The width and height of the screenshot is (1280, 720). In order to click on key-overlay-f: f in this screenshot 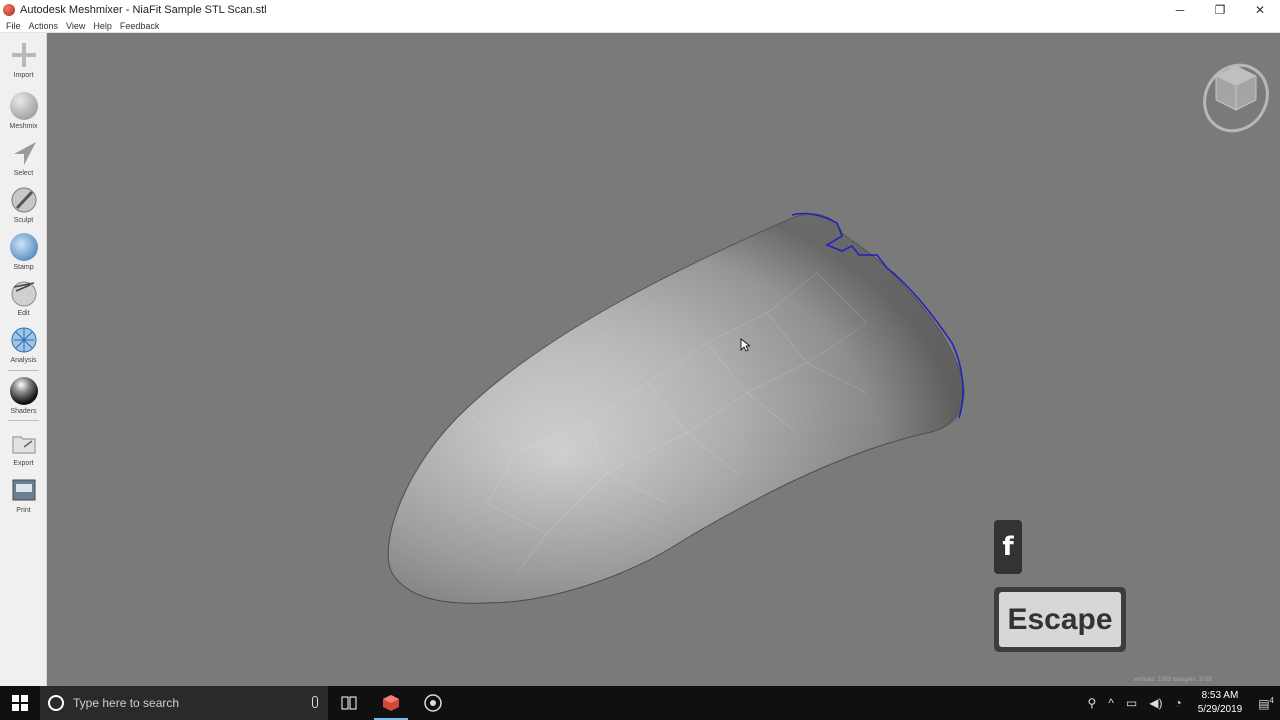, I will do `click(1008, 547)`.